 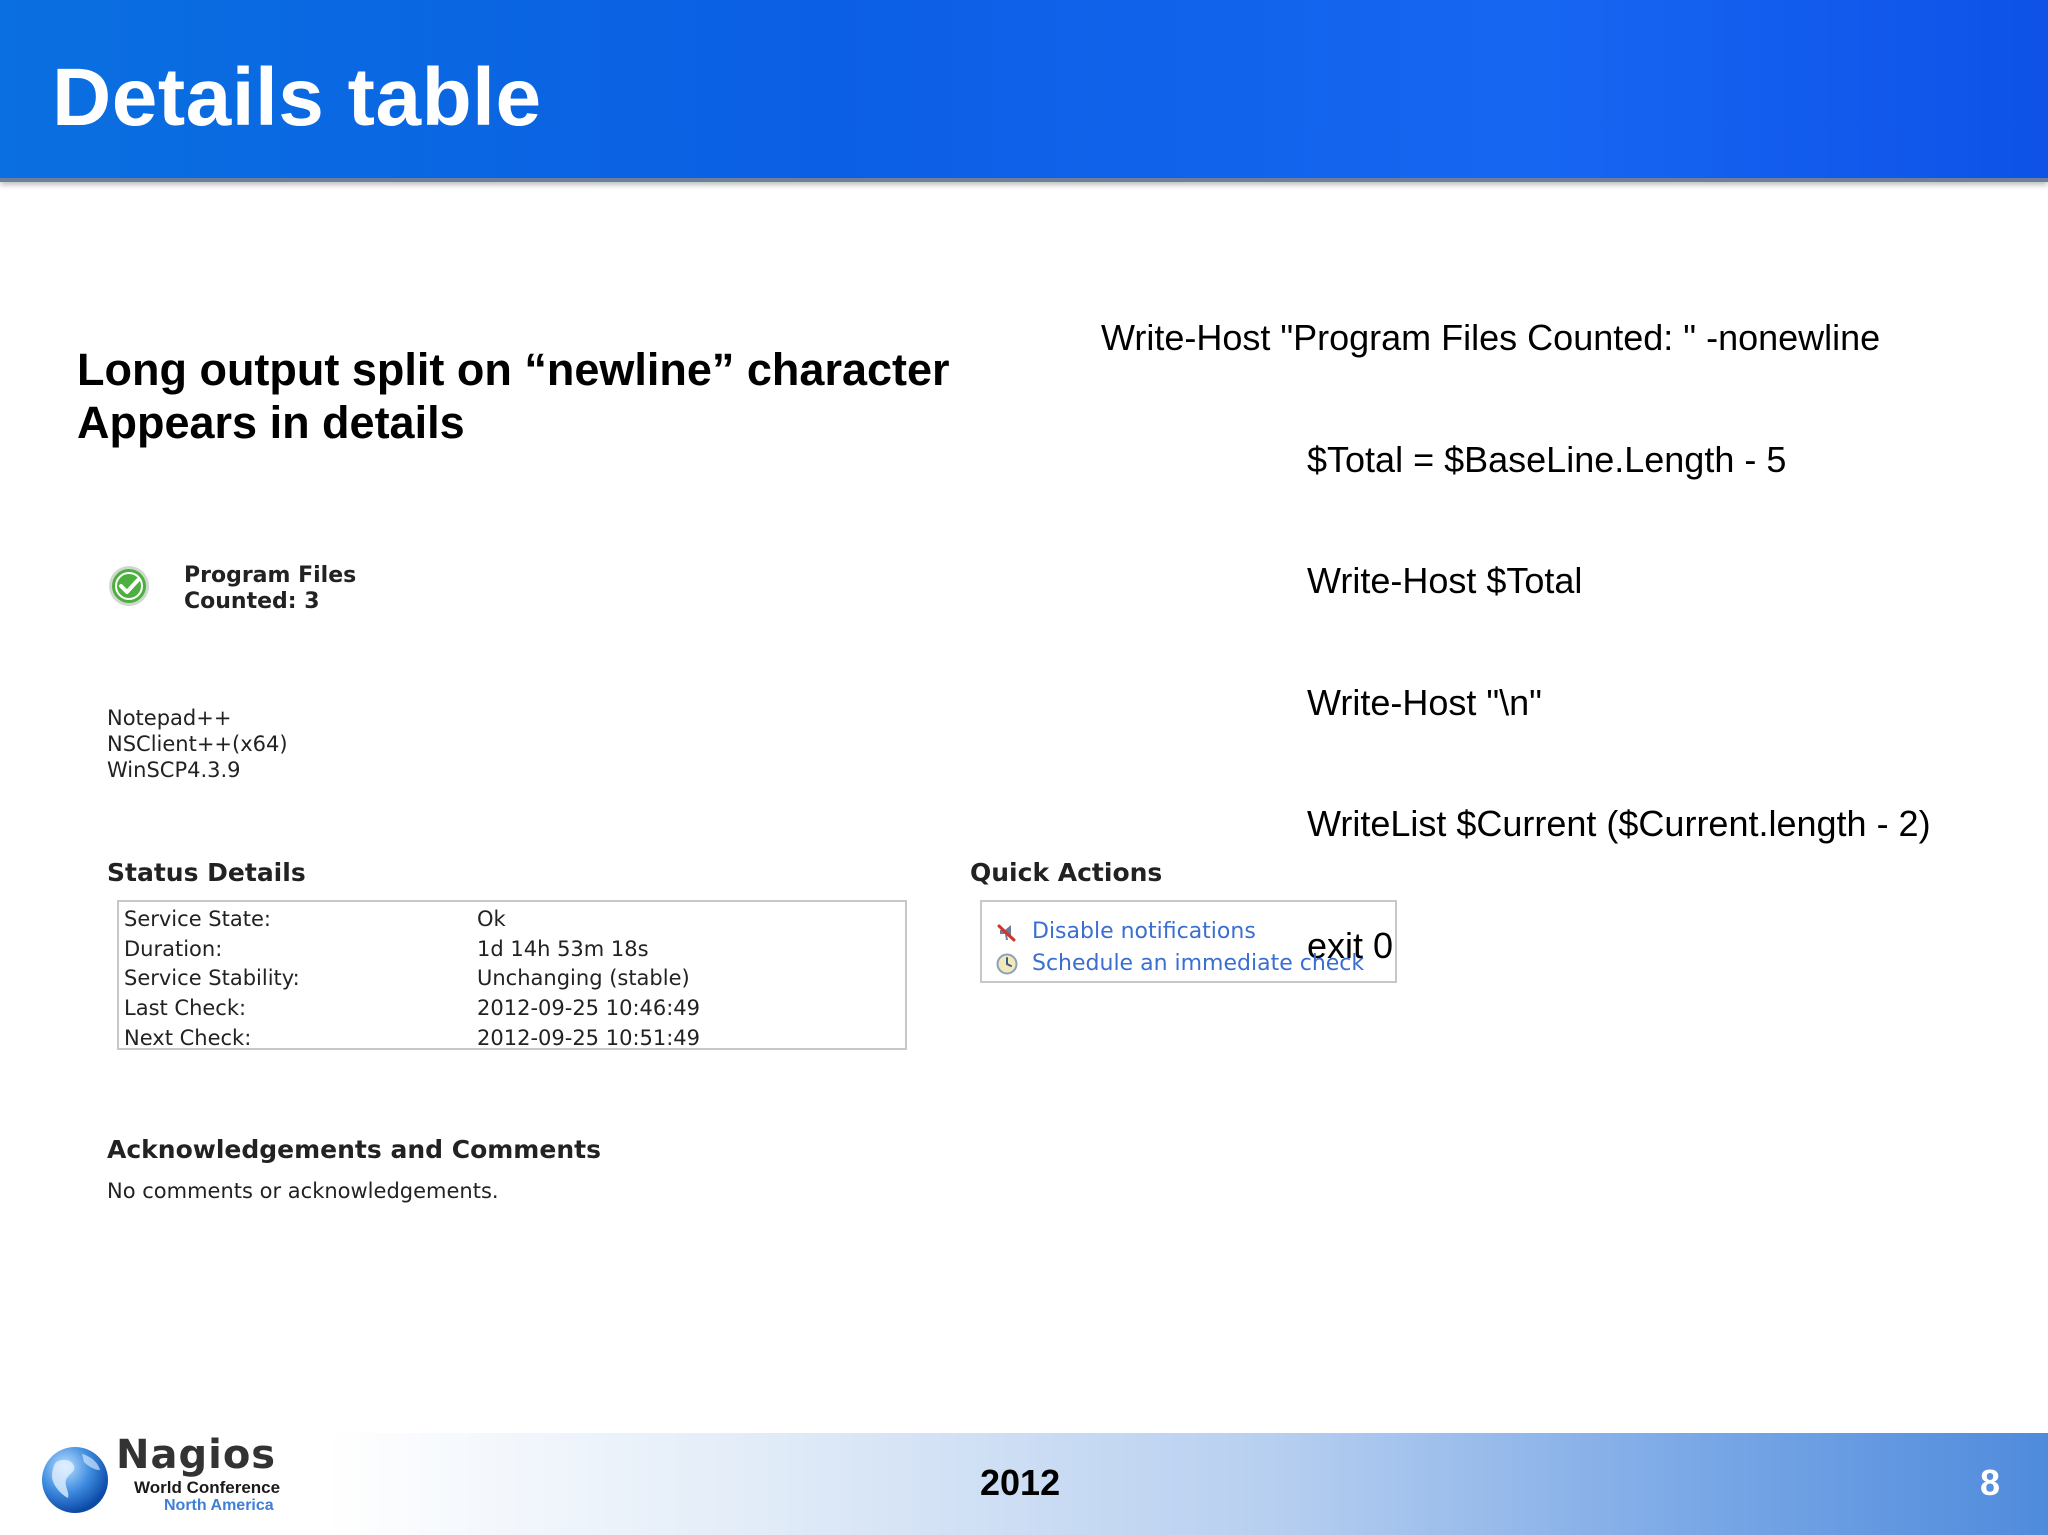 I want to click on logo-brand: Nagios, so click(x=196, y=1455).